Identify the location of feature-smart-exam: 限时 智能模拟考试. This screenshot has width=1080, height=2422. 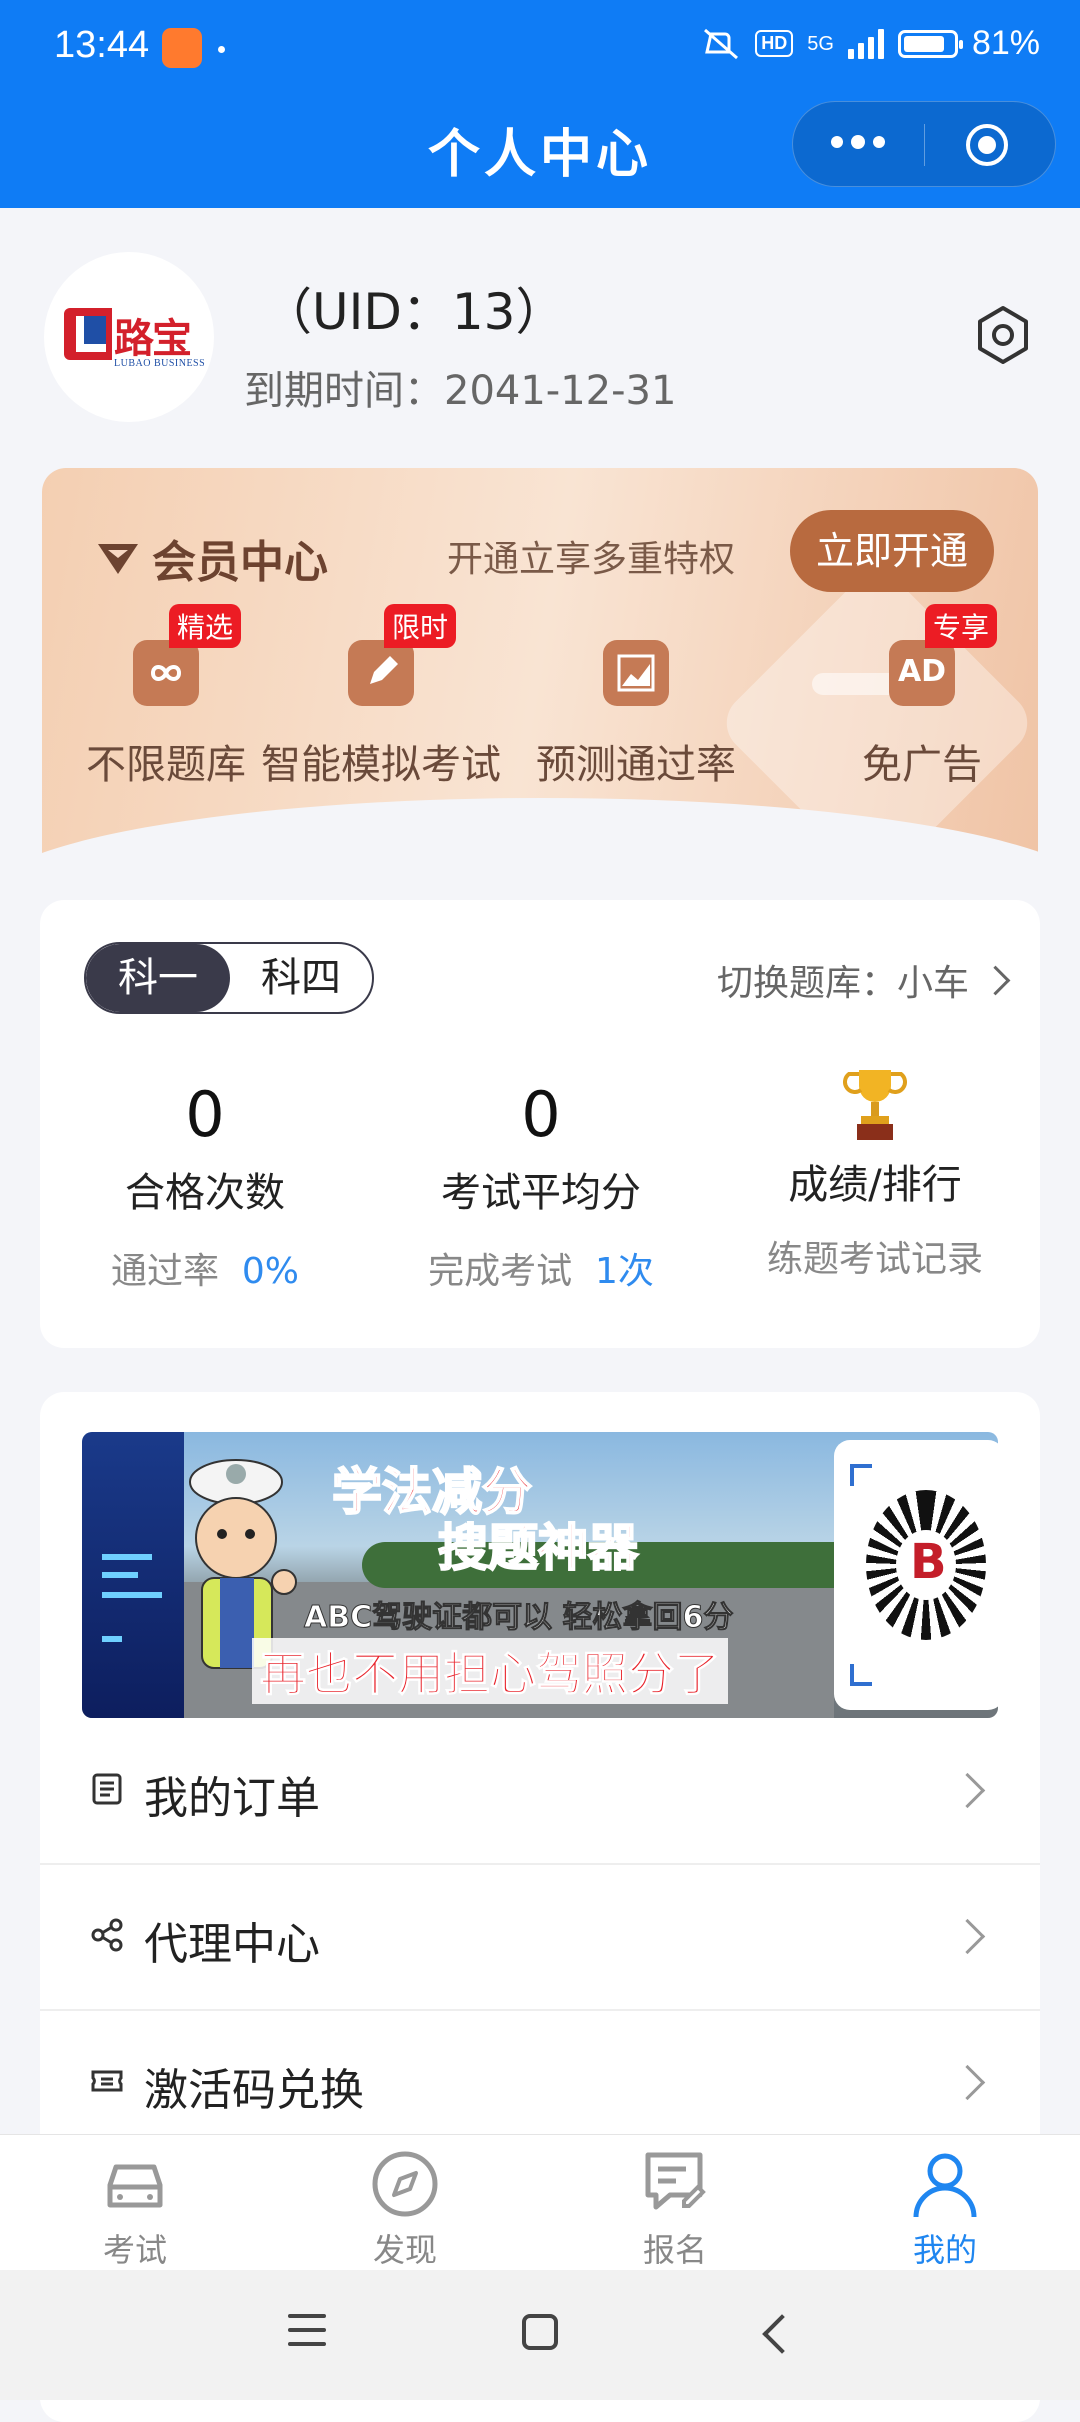
(381, 697).